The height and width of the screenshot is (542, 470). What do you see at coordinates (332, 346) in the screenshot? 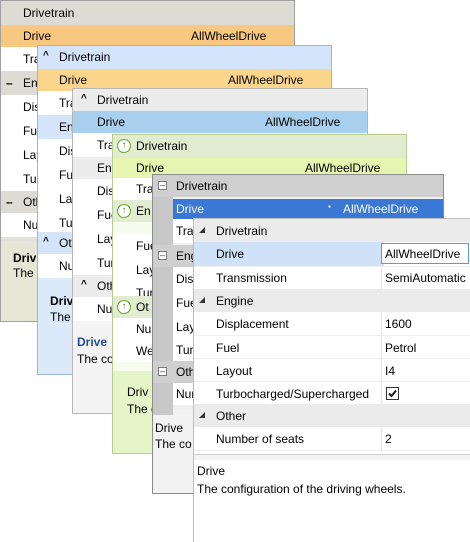
I see `property-row-fuel: Fuel Petrol` at bounding box center [332, 346].